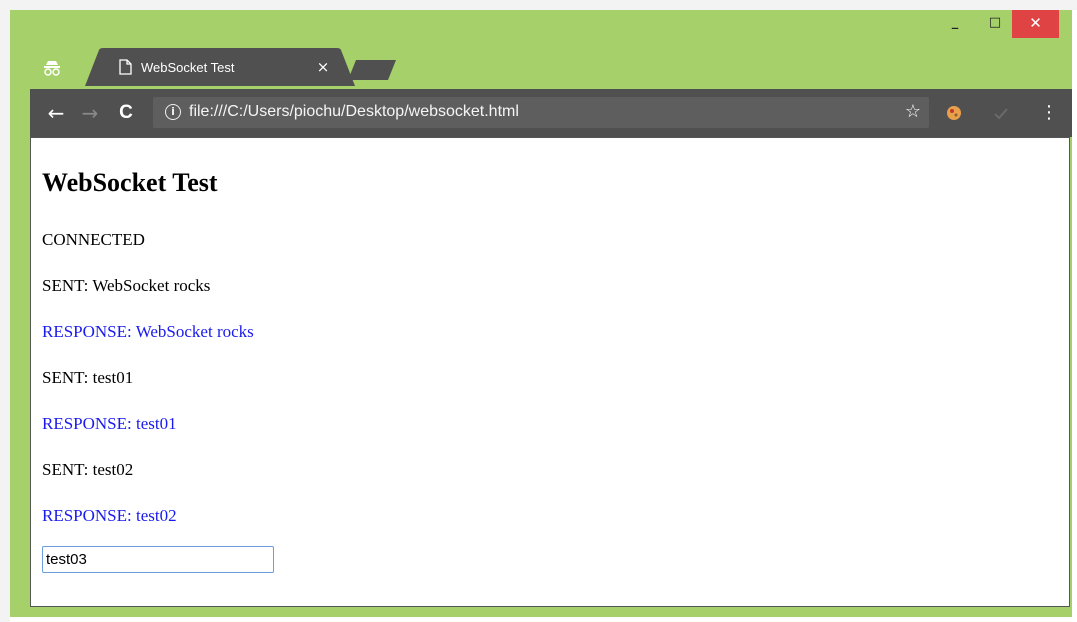  What do you see at coordinates (56, 113) in the screenshot?
I see `back-button: ←` at bounding box center [56, 113].